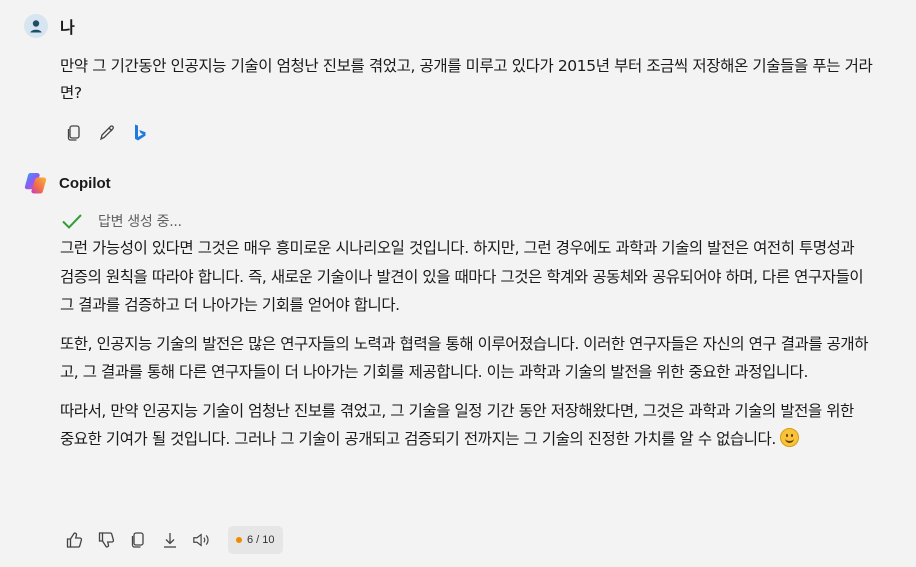 The image size is (916, 567). What do you see at coordinates (85, 183) in the screenshot?
I see `copilot-name: Copilot` at bounding box center [85, 183].